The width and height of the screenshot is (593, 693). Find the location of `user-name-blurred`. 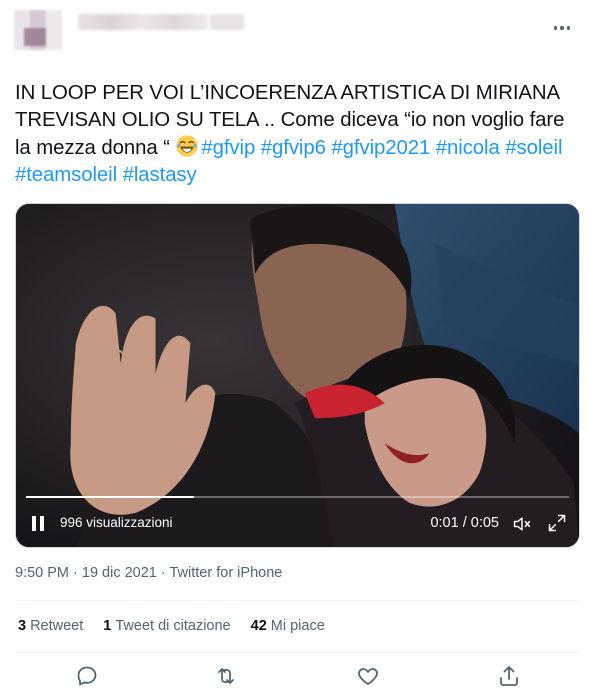

user-name-blurred is located at coordinates (143, 22).